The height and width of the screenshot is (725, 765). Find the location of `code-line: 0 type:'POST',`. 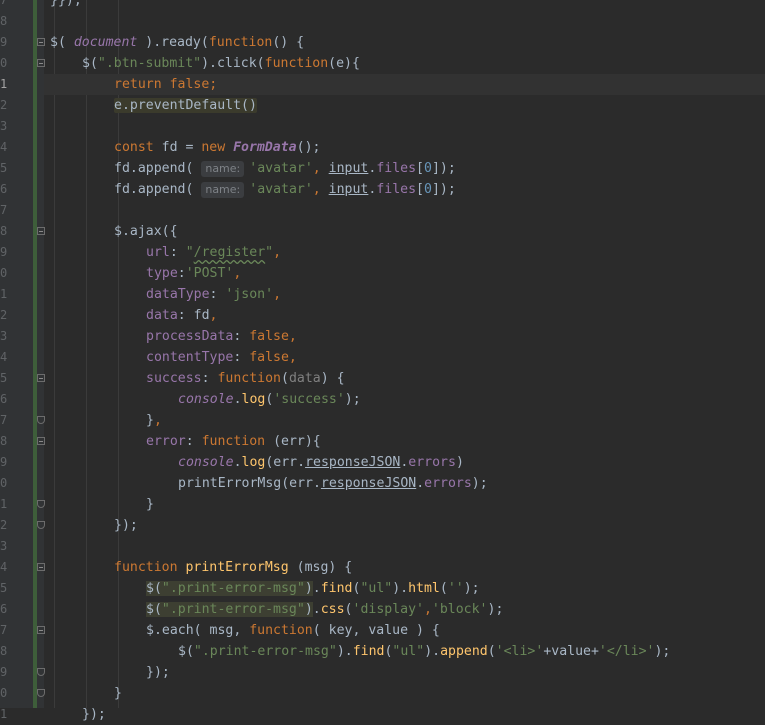

code-line: 0 type:'POST', is located at coordinates (382, 273).